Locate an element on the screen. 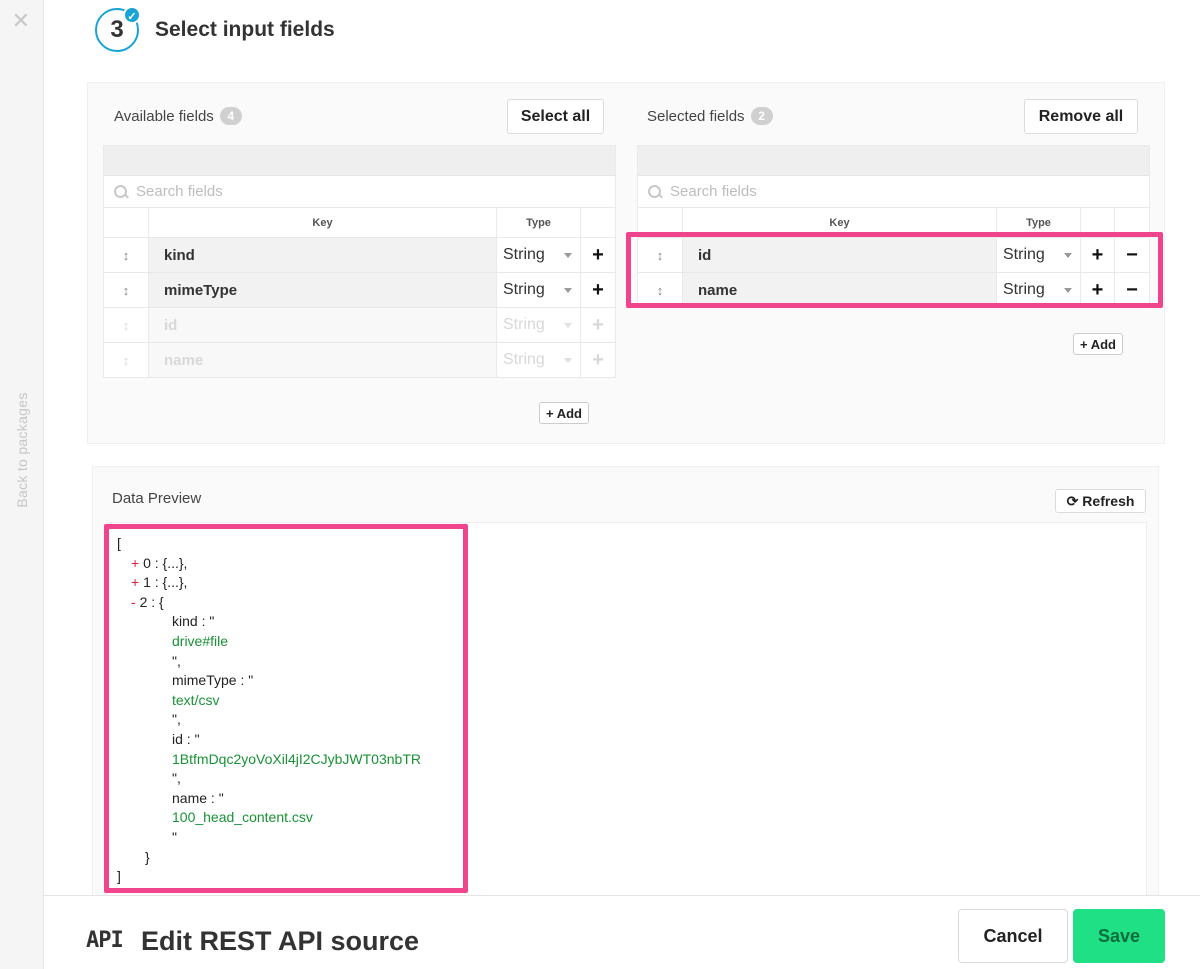  json-line: " is located at coordinates (289, 838).